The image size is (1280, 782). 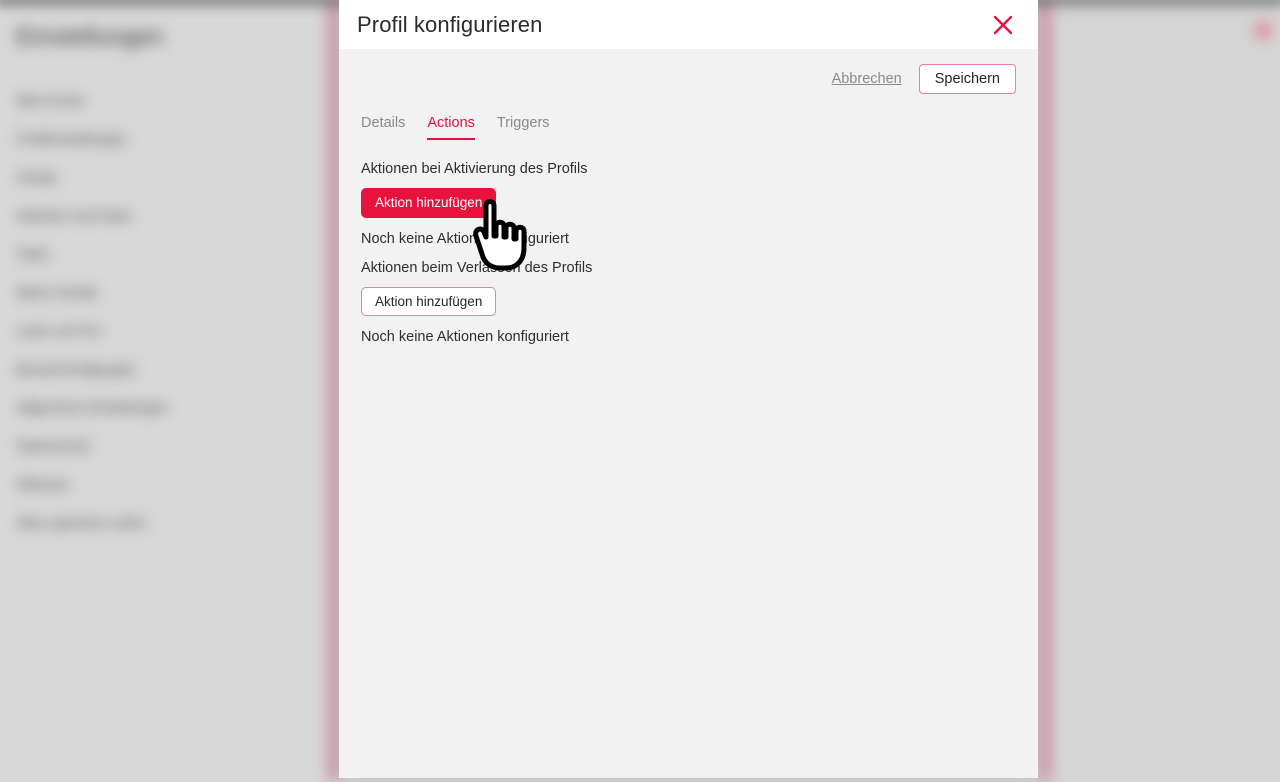 What do you see at coordinates (477, 267) in the screenshot?
I see `section-label-leave: Aktionen beim Verlassen des Profils` at bounding box center [477, 267].